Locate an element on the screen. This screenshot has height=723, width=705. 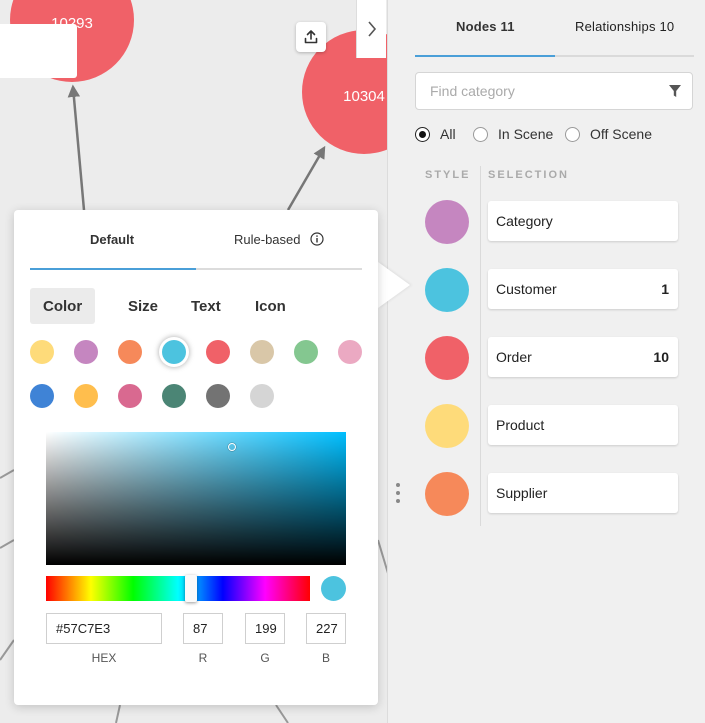
category-search is located at coordinates (554, 91).